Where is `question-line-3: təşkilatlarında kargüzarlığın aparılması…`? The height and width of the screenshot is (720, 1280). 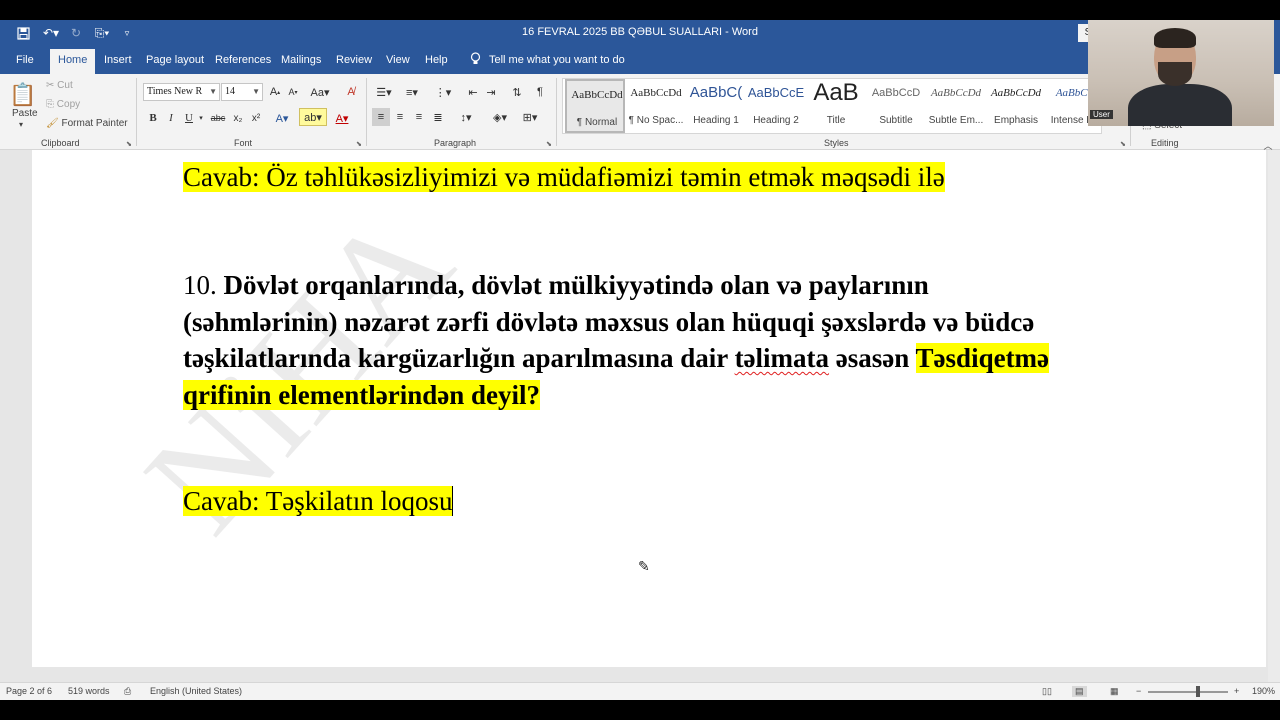 question-line-3: təşkilatlarında kargüzarlığın aparılması… is located at coordinates (616, 358).